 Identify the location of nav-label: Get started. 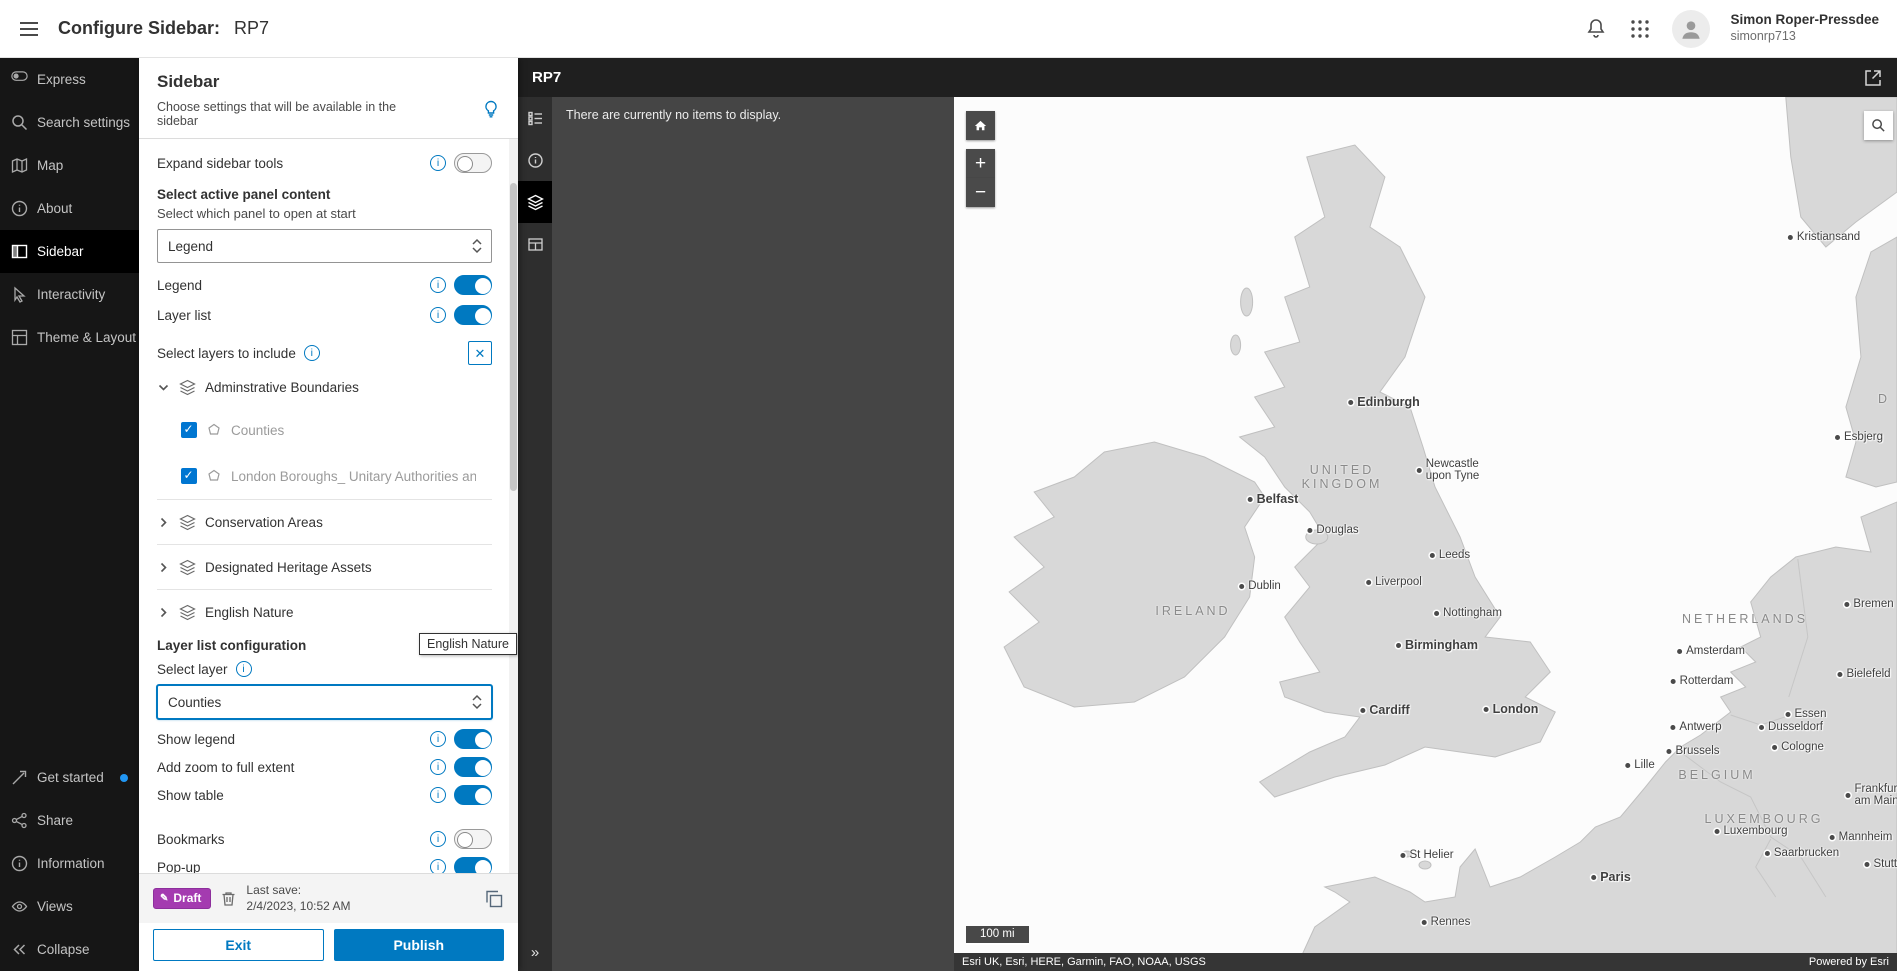
(70, 777).